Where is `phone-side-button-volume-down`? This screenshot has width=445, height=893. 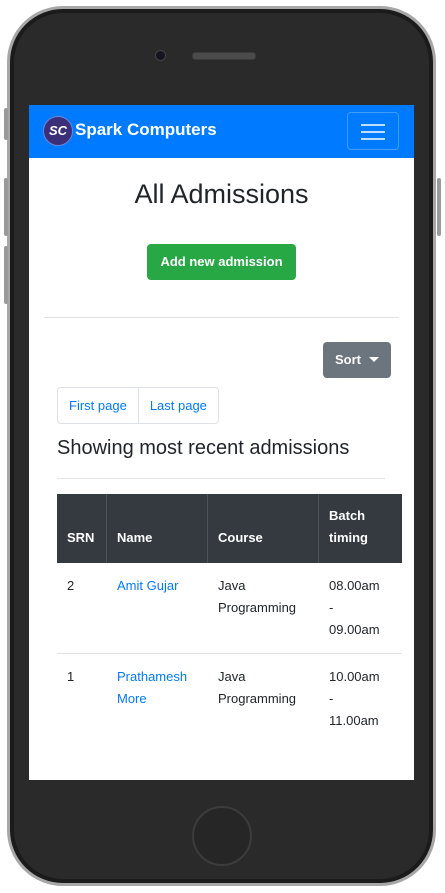 phone-side-button-volume-down is located at coordinates (6, 275).